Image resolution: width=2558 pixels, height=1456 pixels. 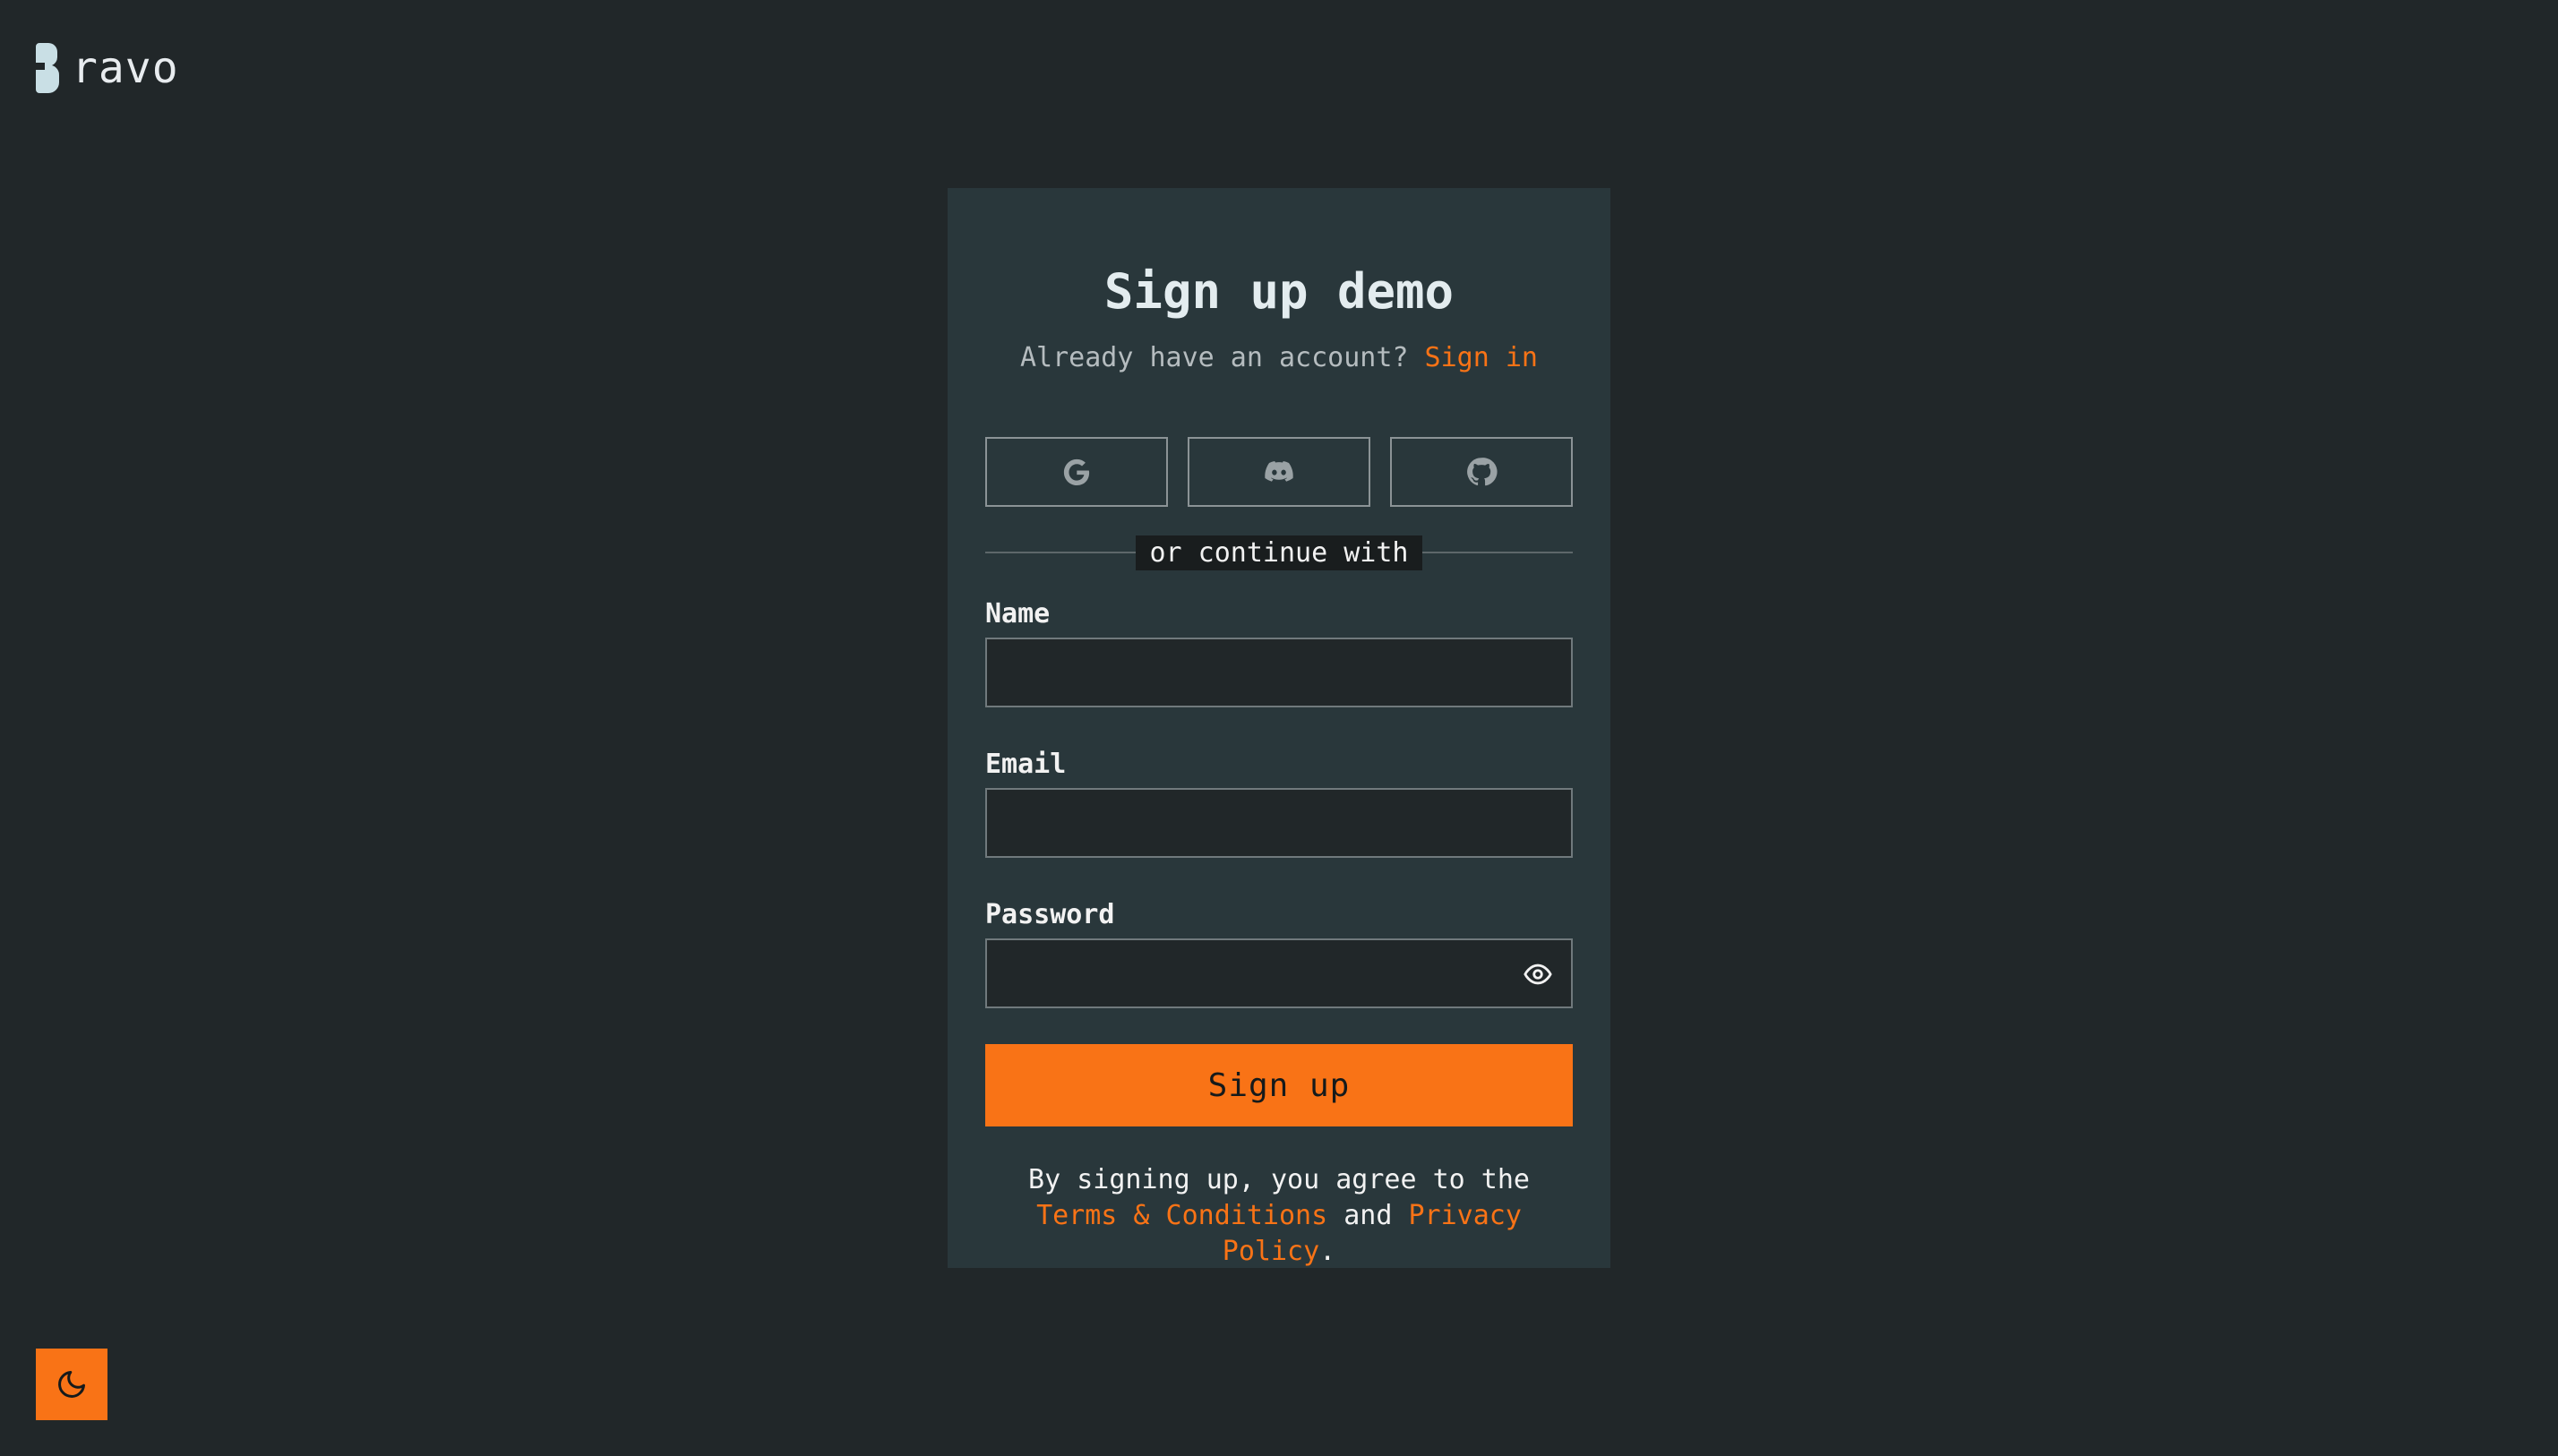 I want to click on divider-text: or continue with, so click(x=1279, y=552).